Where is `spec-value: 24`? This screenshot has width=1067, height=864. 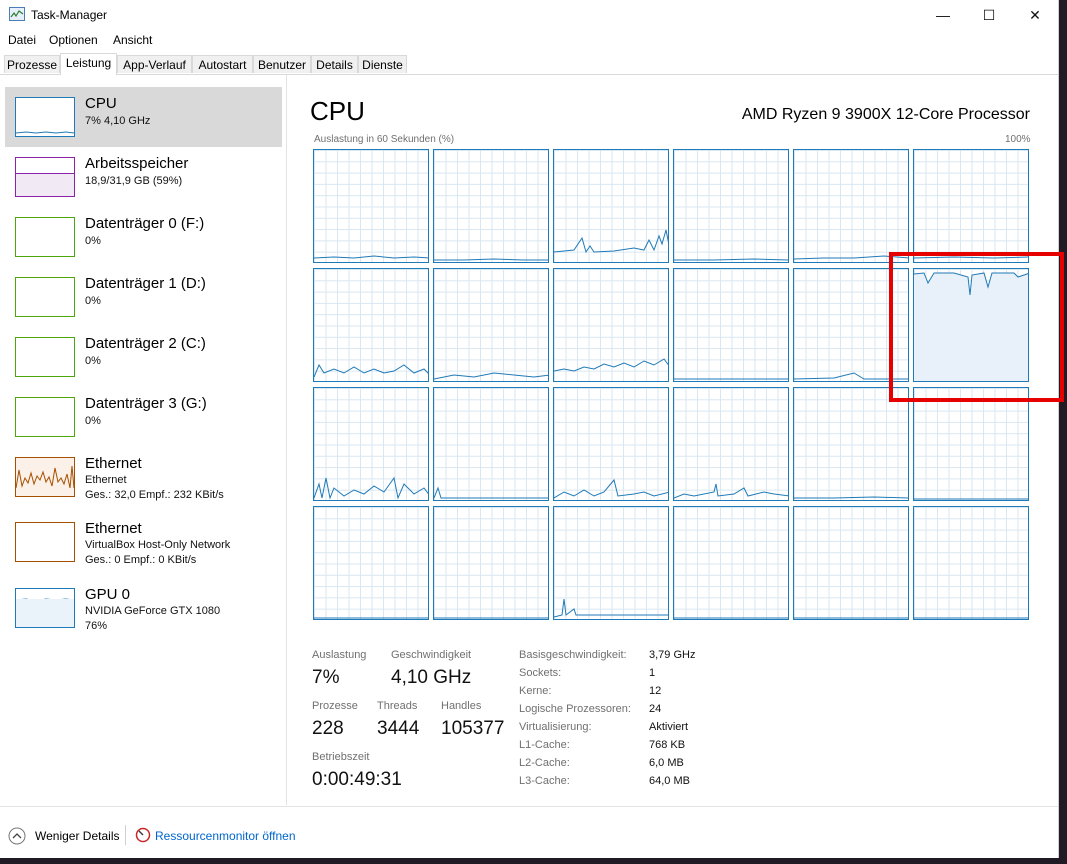 spec-value: 24 is located at coordinates (655, 709).